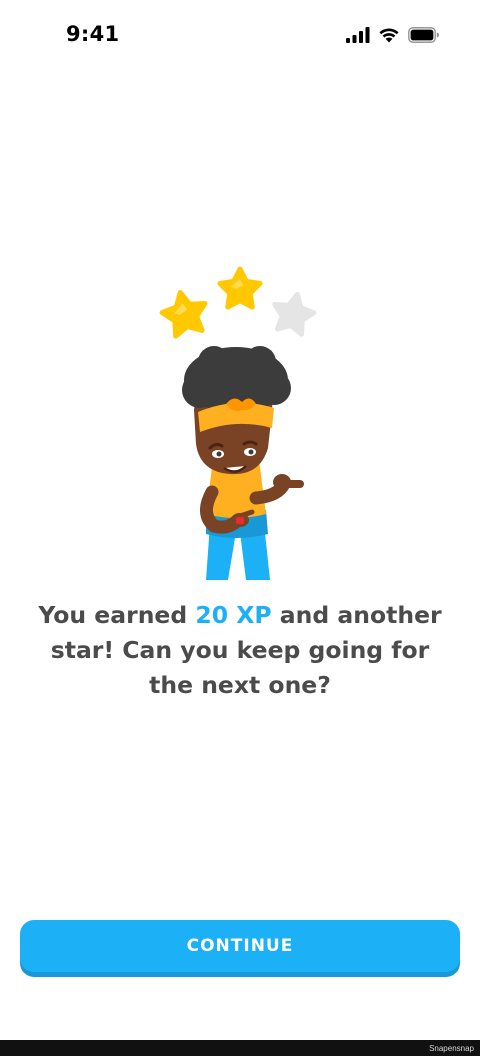 The image size is (480, 1056). What do you see at coordinates (93, 34) in the screenshot?
I see `status-time: 9:41` at bounding box center [93, 34].